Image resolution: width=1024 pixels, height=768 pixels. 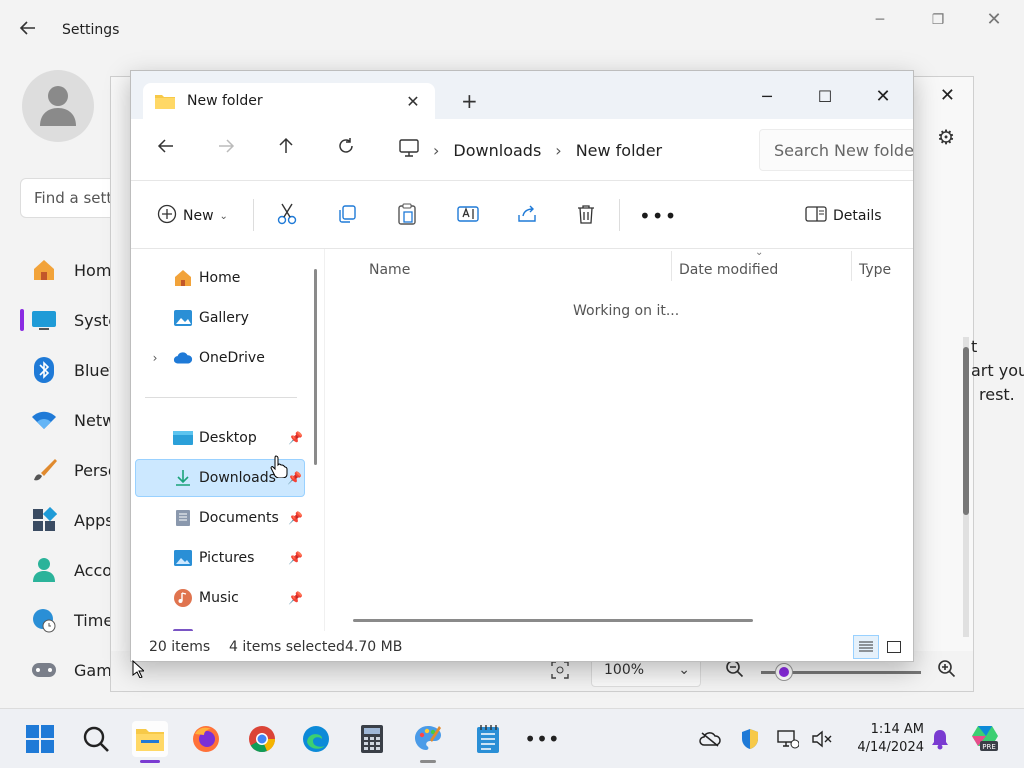 I want to click on nav-pane-scrollbar, so click(x=315, y=367).